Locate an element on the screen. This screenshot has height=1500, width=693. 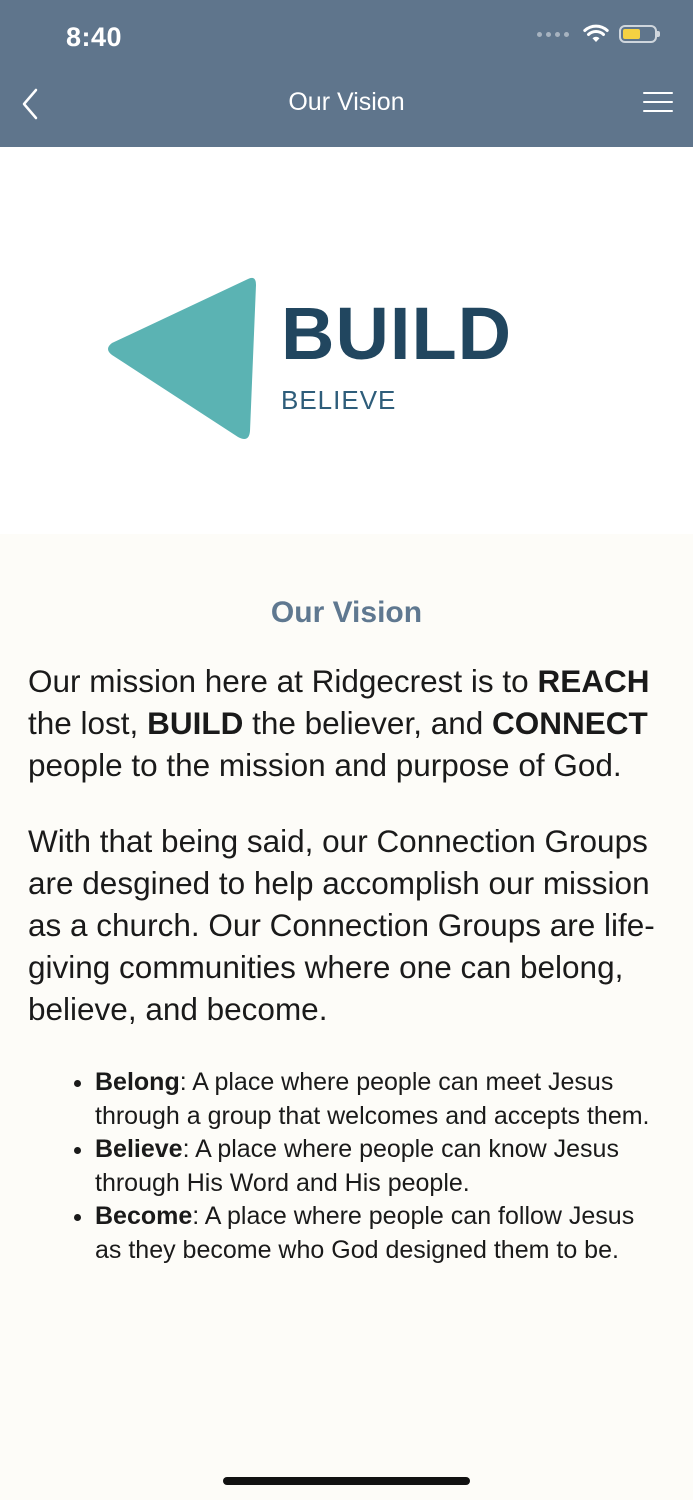
mission-mid-1: the lost, is located at coordinates (88, 723).